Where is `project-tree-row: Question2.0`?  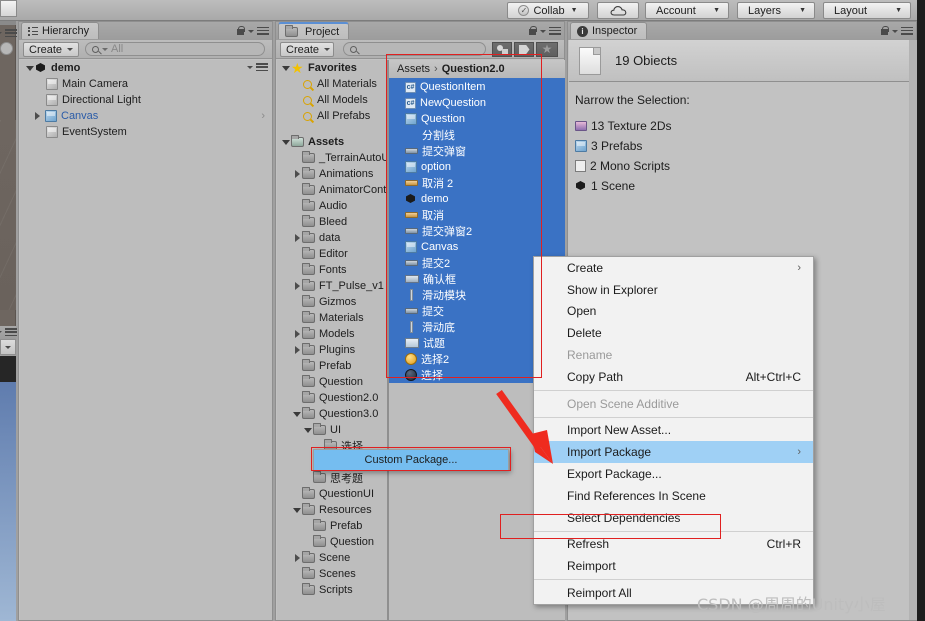 project-tree-row: Question2.0 is located at coordinates (332, 398).